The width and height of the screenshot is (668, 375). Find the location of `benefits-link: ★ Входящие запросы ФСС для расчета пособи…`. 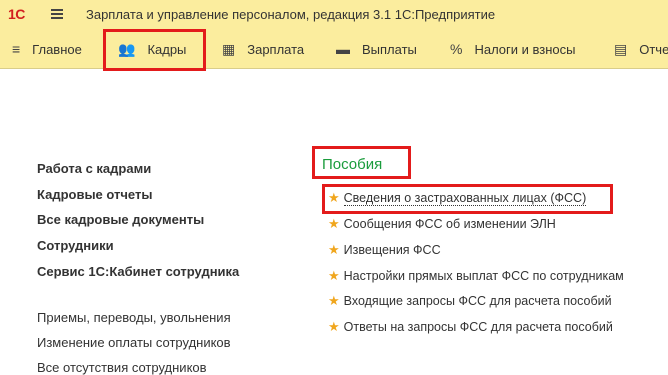

benefits-link: ★ Входящие запросы ФСС для расчета пособи… is located at coordinates (470, 301).